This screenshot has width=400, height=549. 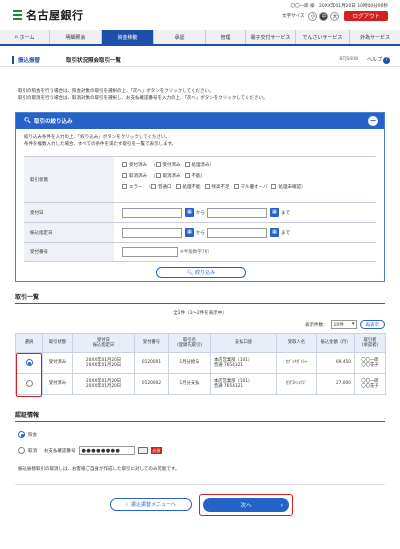 What do you see at coordinates (142, 450) in the screenshot?
I see `software-keyboard-icon` at bounding box center [142, 450].